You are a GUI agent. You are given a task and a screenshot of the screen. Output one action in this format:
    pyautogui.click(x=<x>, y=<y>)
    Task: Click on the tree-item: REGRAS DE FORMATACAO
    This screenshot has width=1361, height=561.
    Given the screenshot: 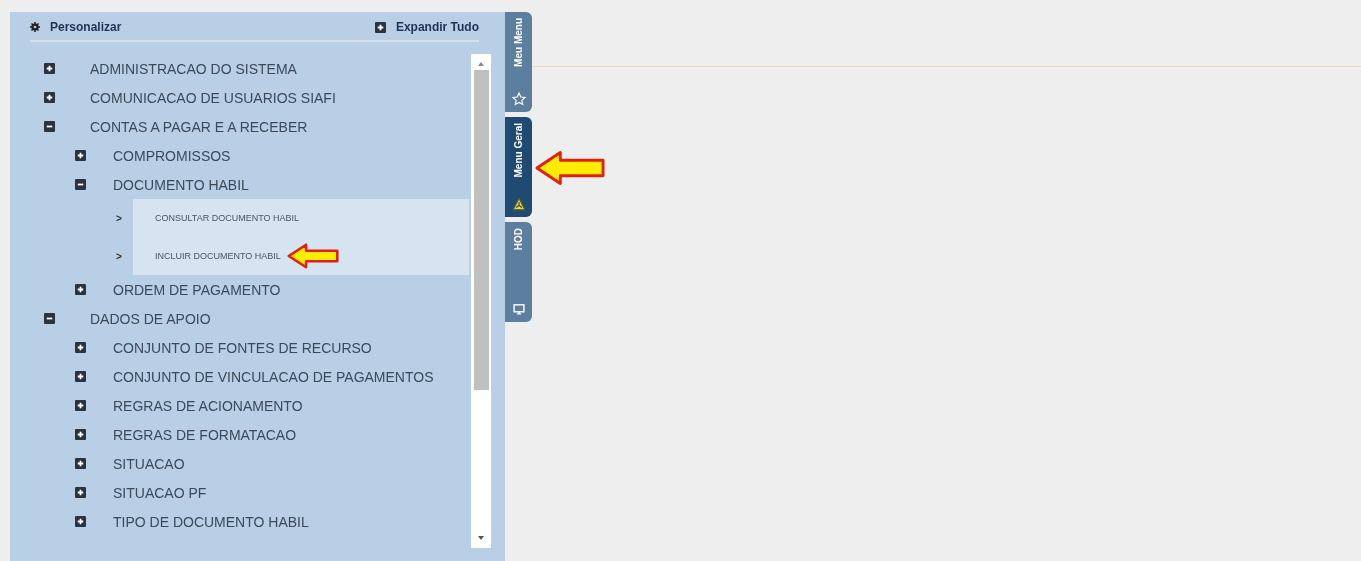 What is the action you would take?
    pyautogui.click(x=205, y=434)
    